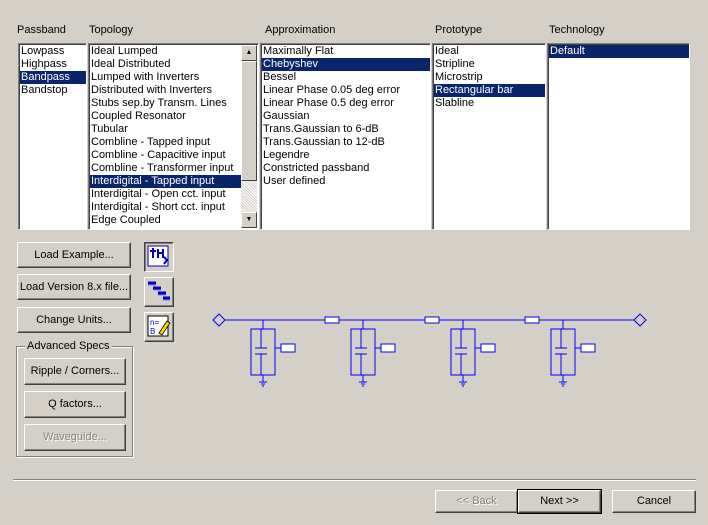 Image resolution: width=708 pixels, height=525 pixels. Describe the element at coordinates (68, 346) in the screenshot. I see `advanced-specs-title: Advanced Specs` at that location.